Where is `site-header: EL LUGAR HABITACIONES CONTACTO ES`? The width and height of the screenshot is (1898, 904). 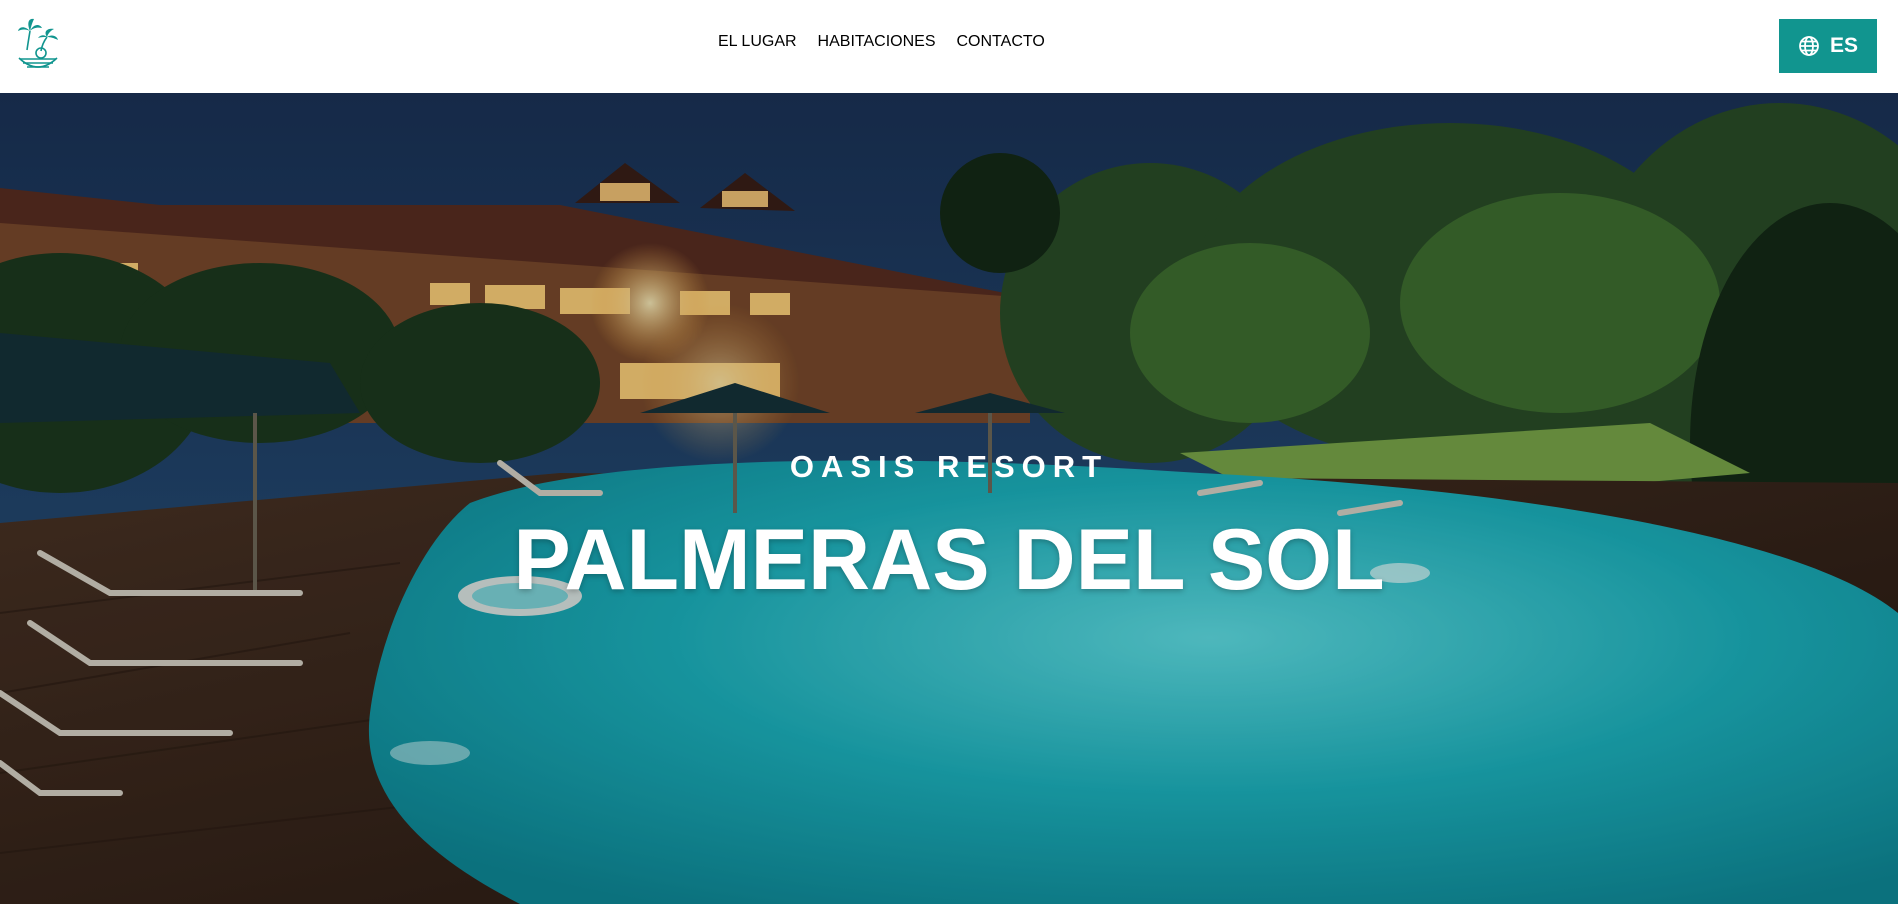 site-header: EL LUGAR HABITACIONES CONTACTO ES is located at coordinates (949, 46).